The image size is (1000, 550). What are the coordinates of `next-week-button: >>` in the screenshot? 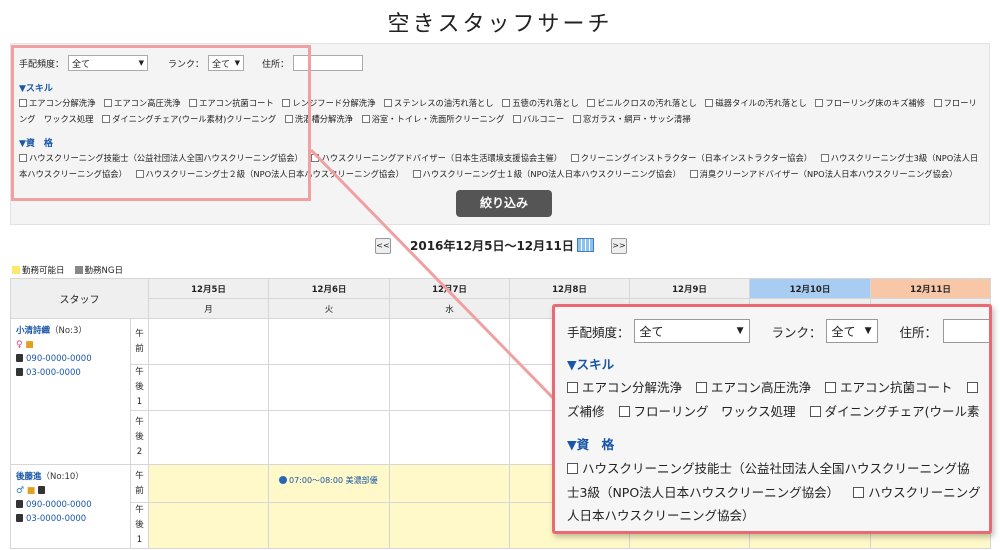 It's located at (619, 246).